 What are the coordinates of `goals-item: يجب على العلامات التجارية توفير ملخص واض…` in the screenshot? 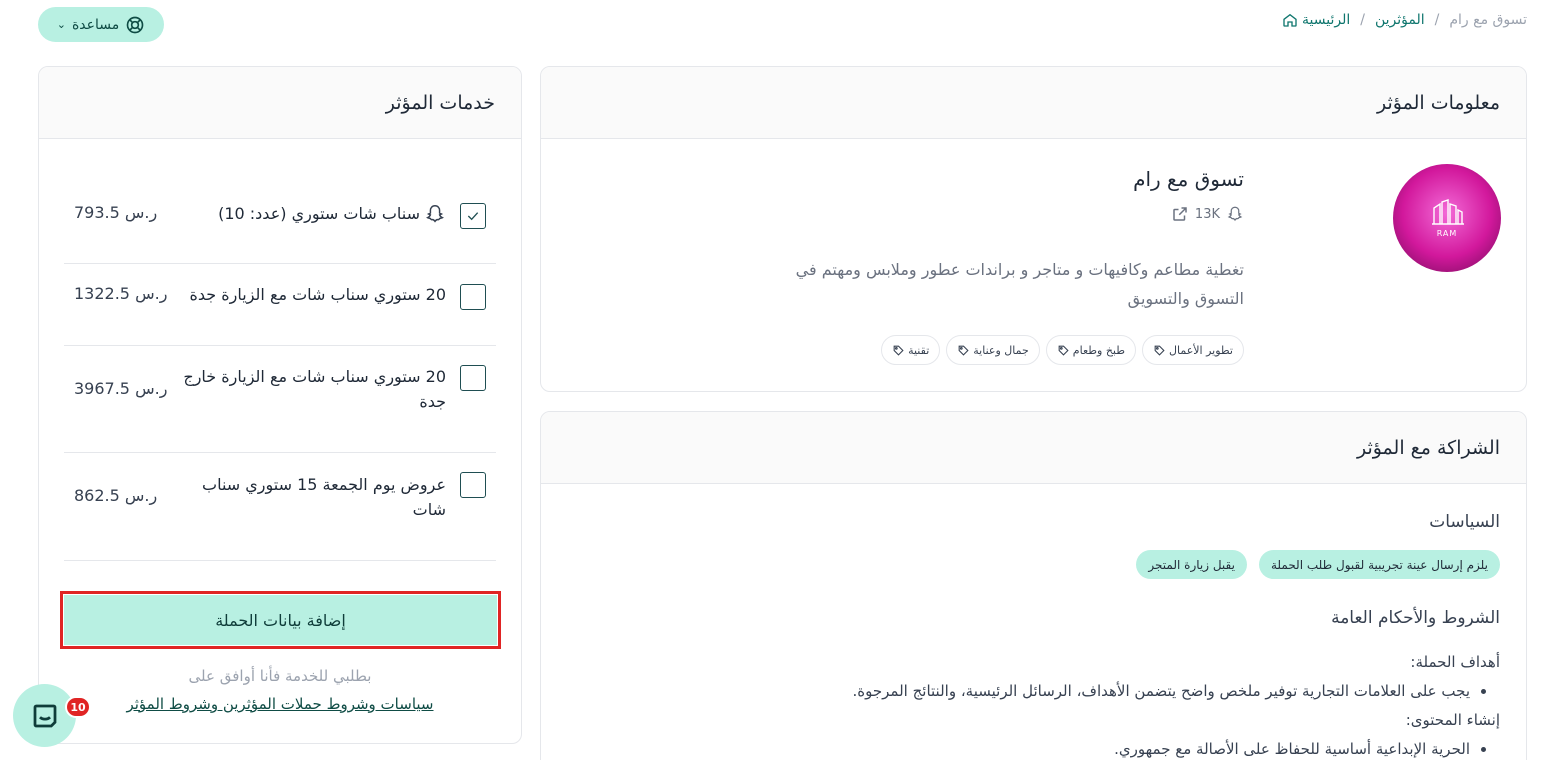 It's located at (1035, 691).